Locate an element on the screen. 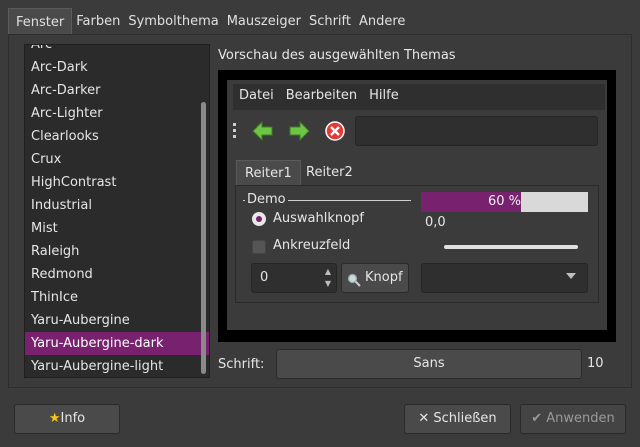  close-label: Schließen is located at coordinates (465, 418).